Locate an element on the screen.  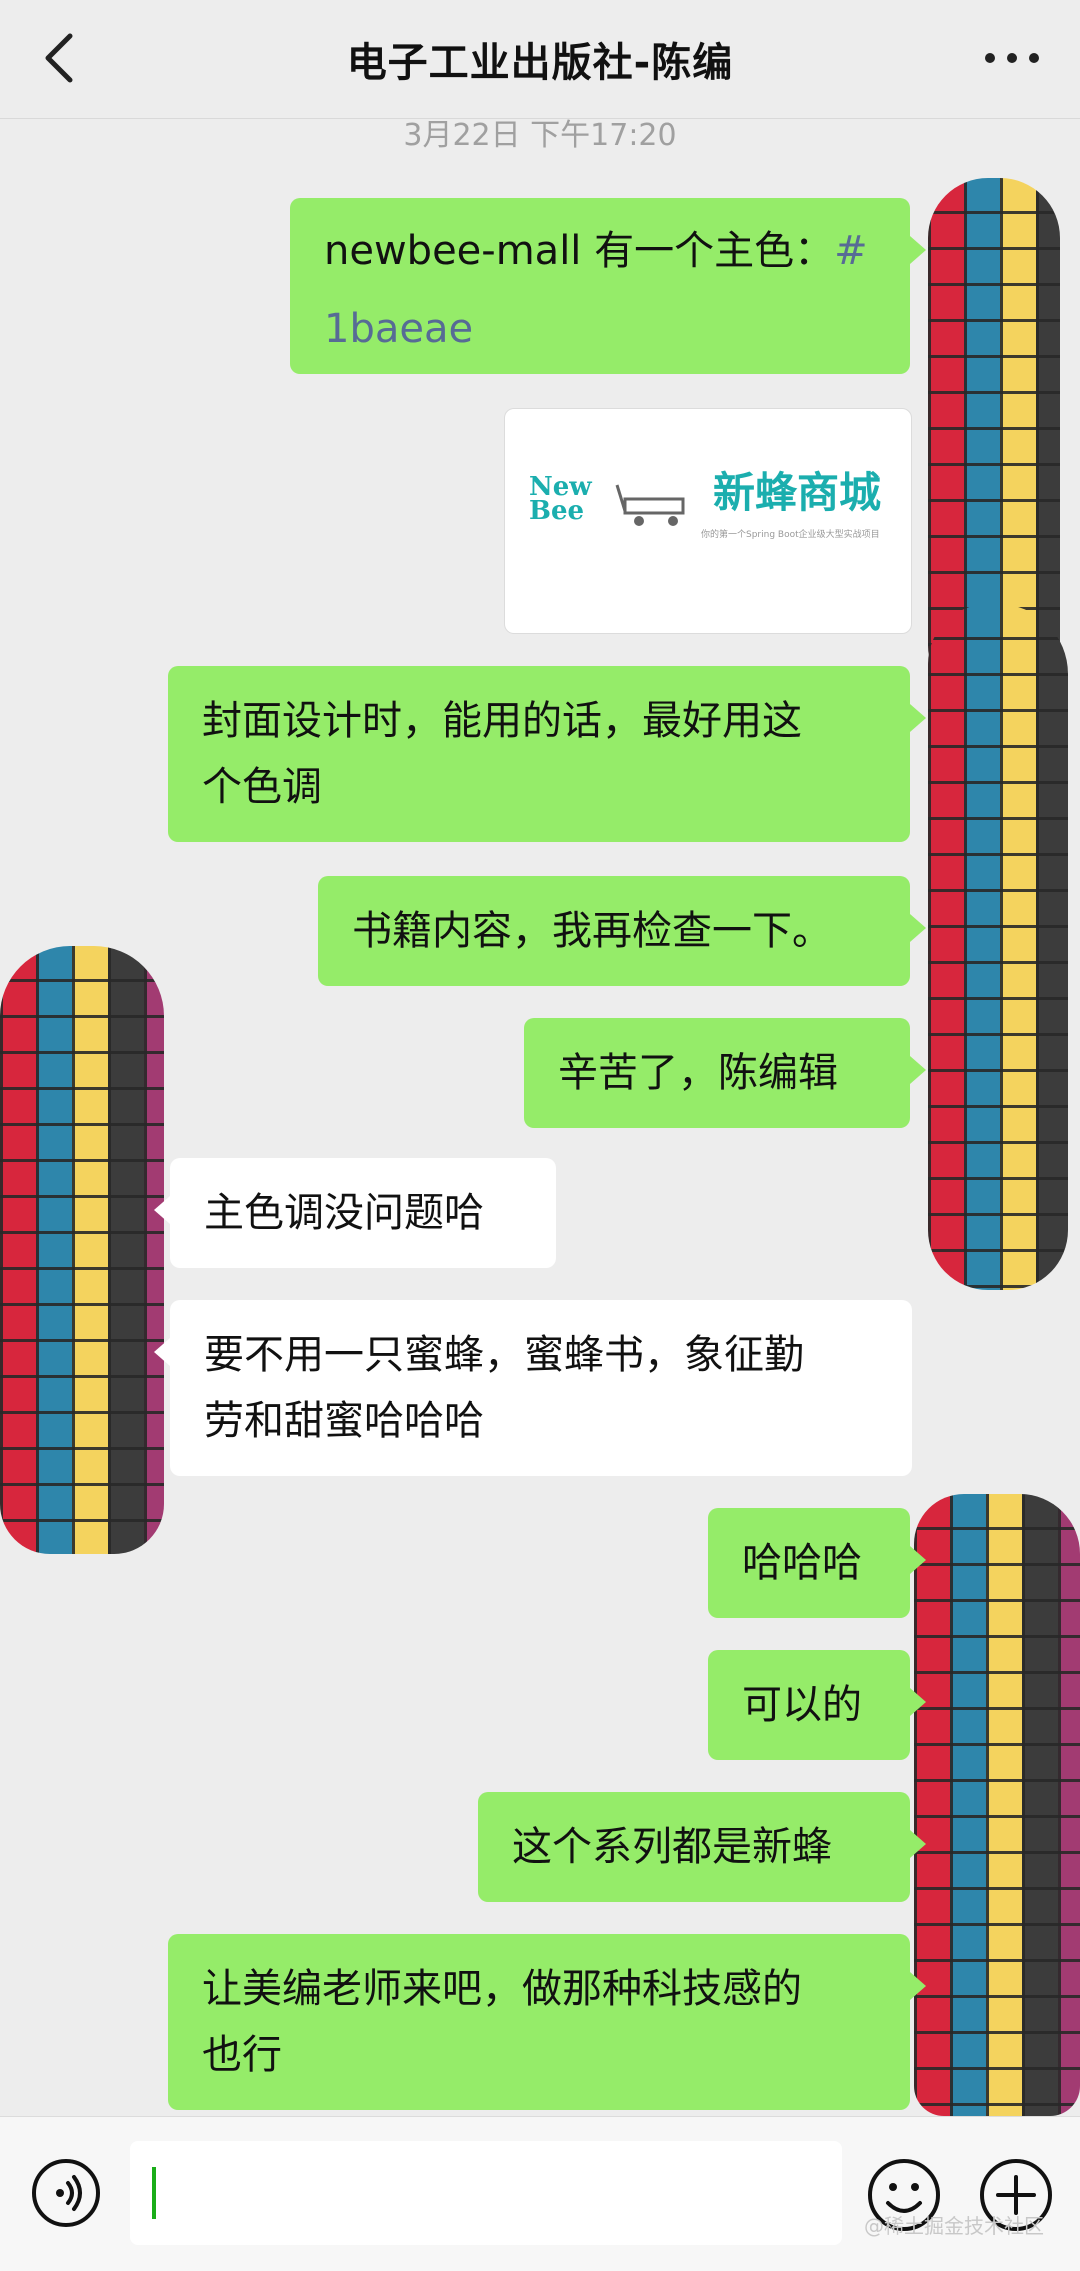
message-bubble: newbee-mall 有一个主色： # 1baeae is located at coordinates (608, 286).